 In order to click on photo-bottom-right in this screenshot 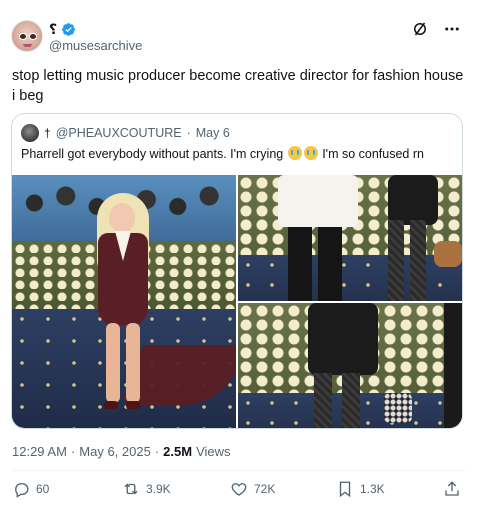, I will do `click(350, 365)`.